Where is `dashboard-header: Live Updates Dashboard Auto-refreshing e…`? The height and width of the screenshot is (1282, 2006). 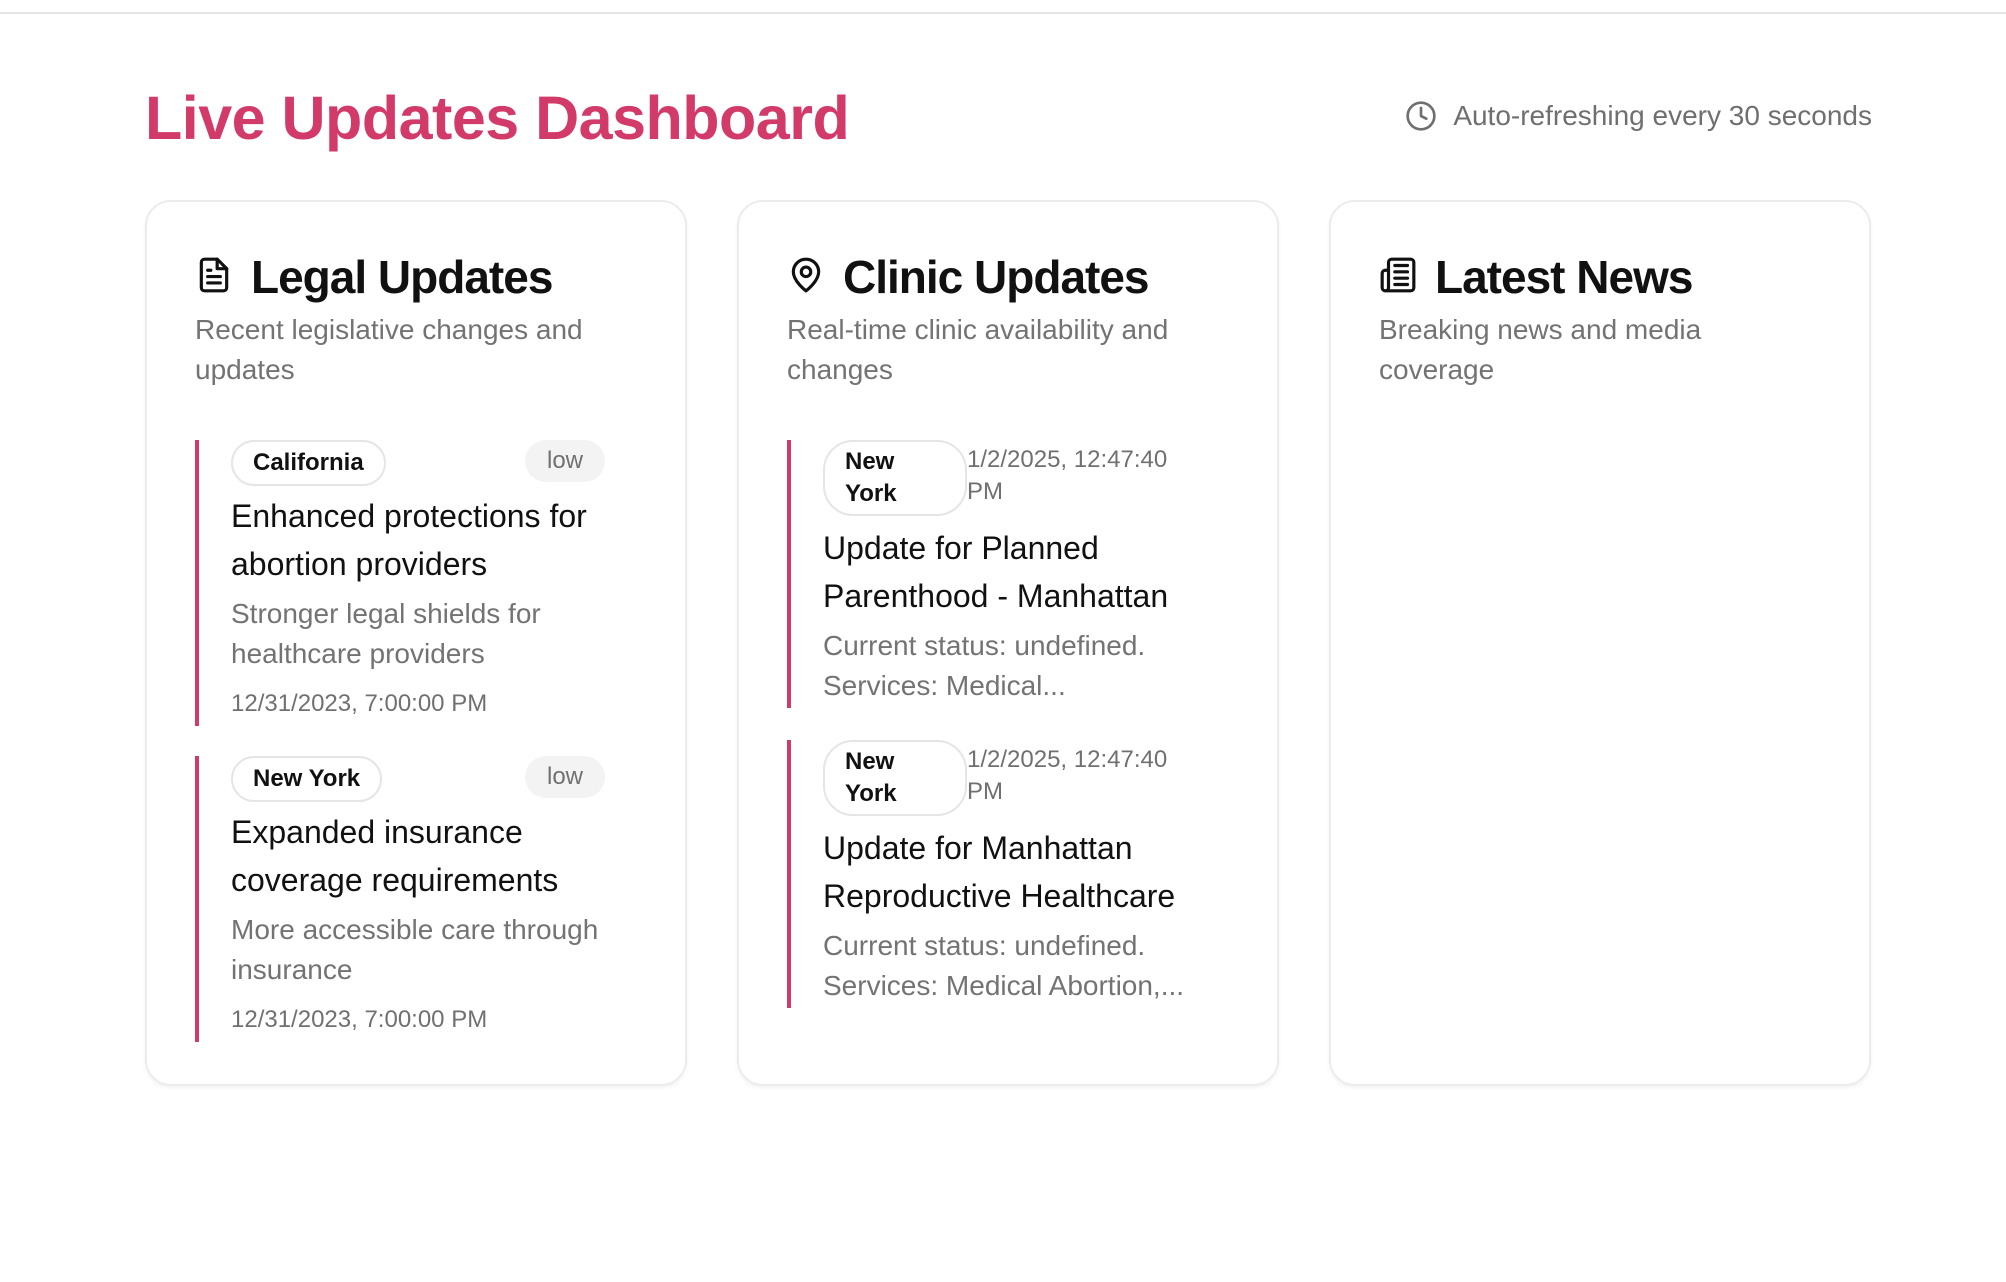 dashboard-header: Live Updates Dashboard Auto-refreshing e… is located at coordinates (1008, 118).